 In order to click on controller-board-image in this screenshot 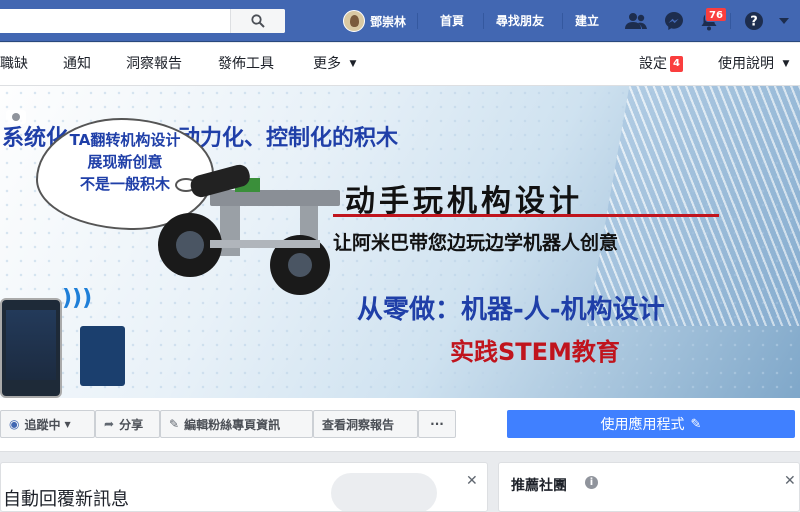, I will do `click(102, 356)`.